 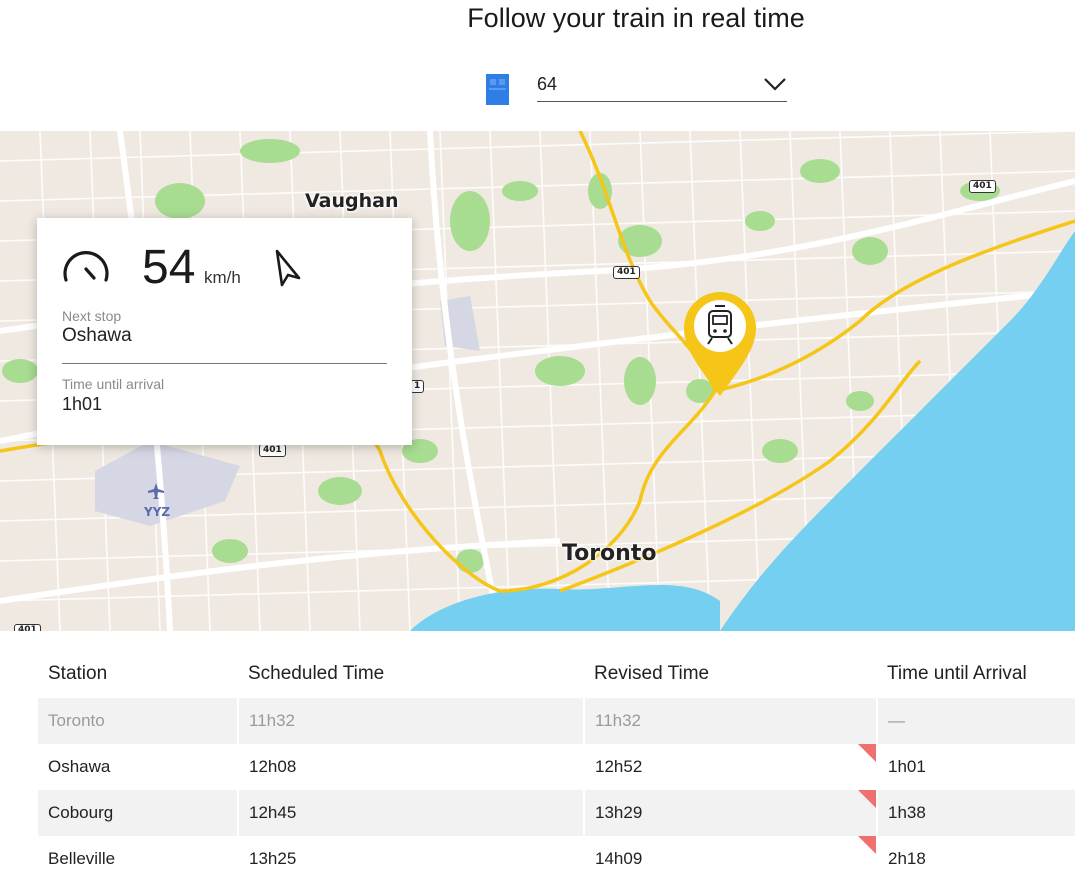 I want to click on scheduled-time-cell: 12h08, so click(x=410, y=767).